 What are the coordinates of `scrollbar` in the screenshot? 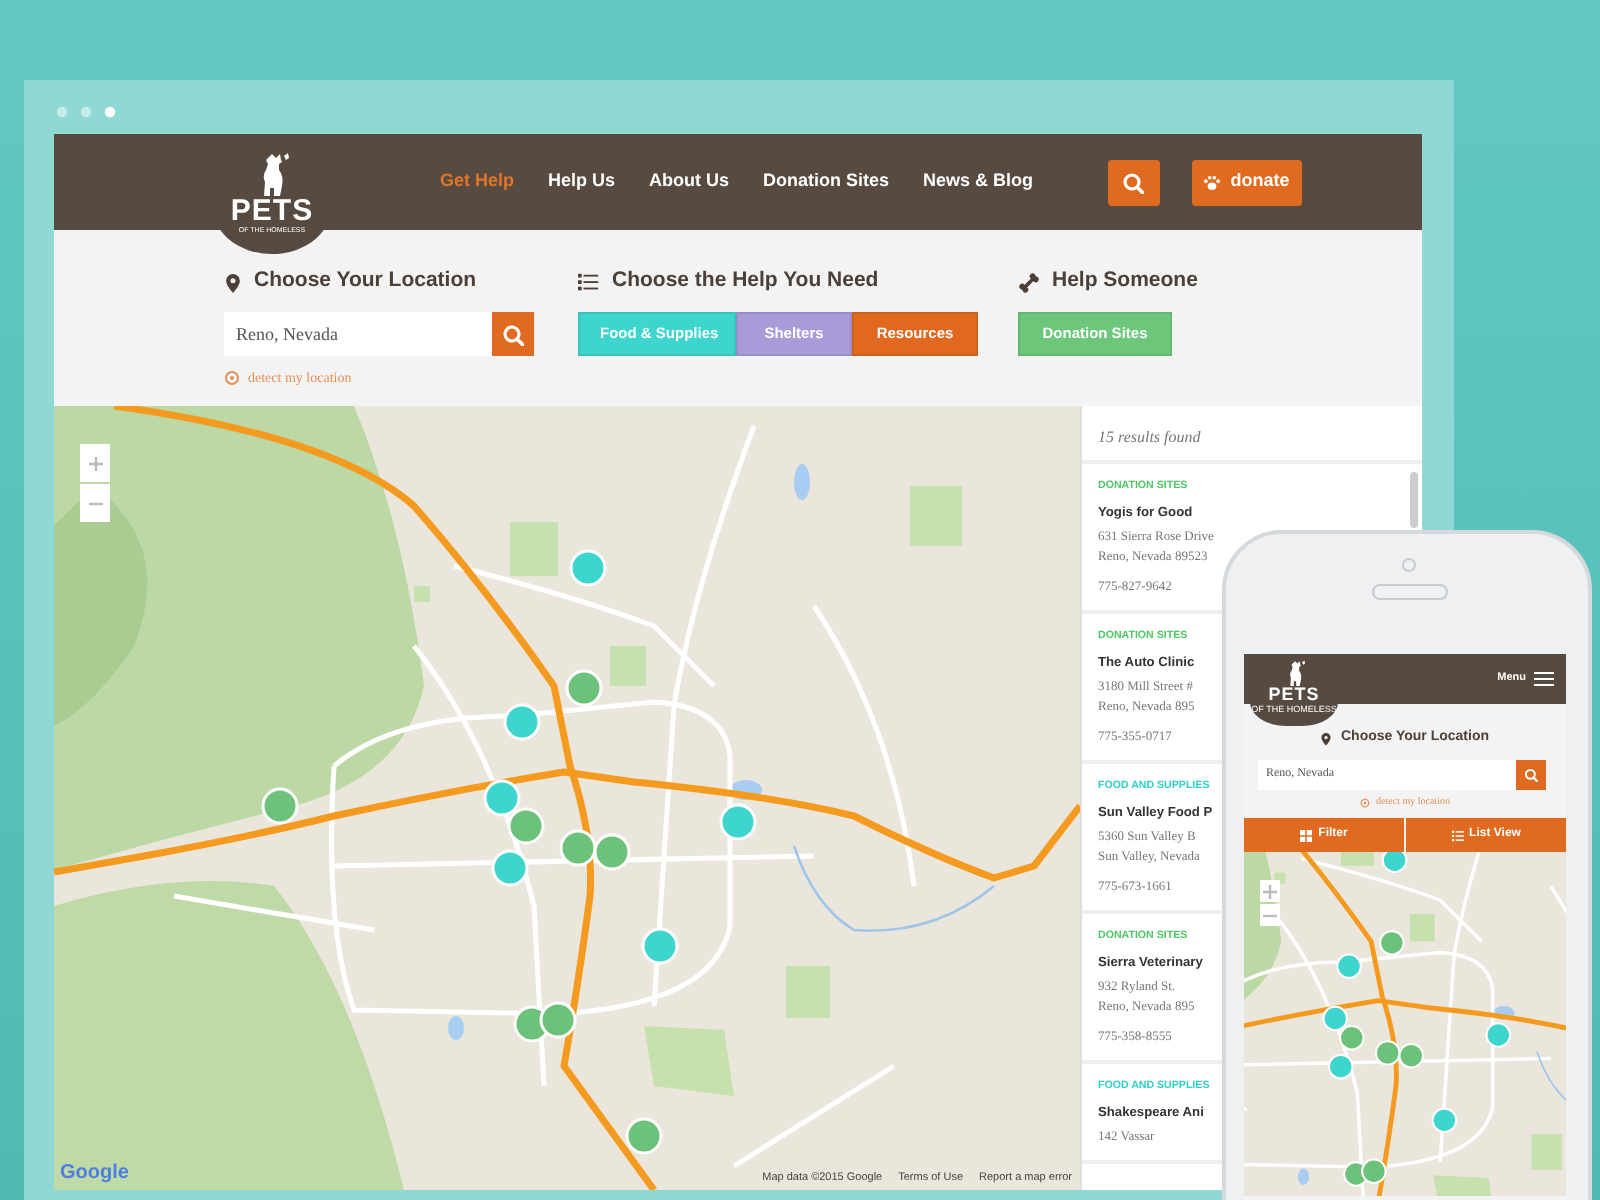 It's located at (1414, 500).